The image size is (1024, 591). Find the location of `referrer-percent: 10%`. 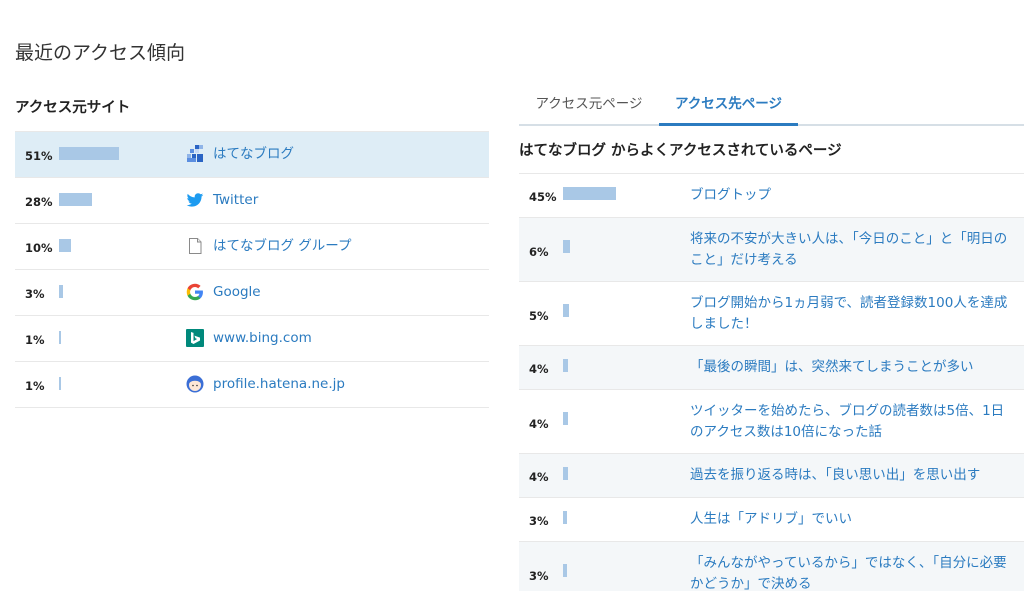

referrer-percent: 10% is located at coordinates (39, 248).